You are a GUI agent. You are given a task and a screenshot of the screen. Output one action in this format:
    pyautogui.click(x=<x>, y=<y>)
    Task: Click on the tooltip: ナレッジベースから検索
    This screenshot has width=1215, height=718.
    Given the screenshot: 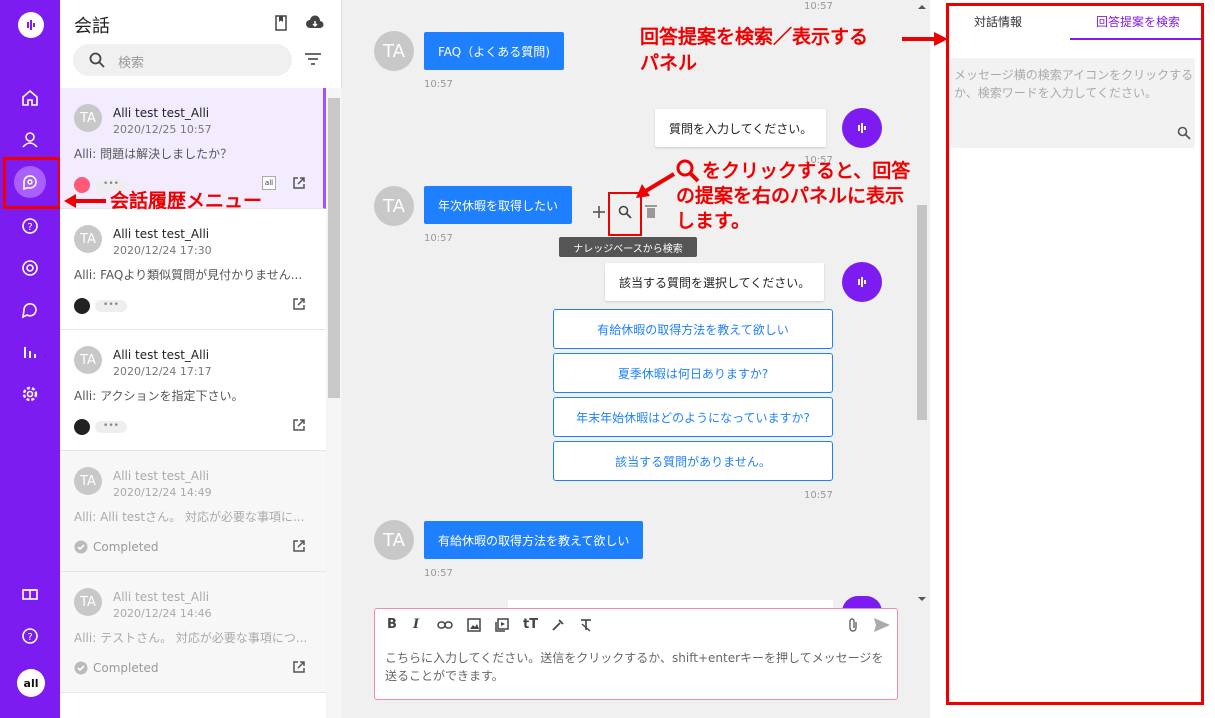 What is the action you would take?
    pyautogui.click(x=628, y=247)
    